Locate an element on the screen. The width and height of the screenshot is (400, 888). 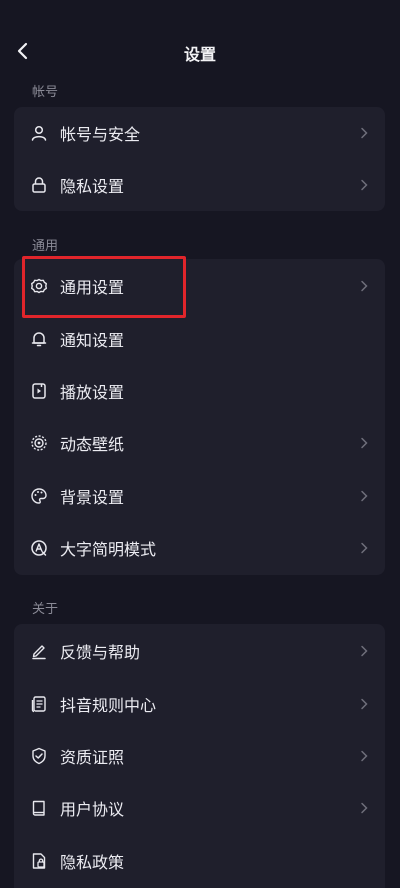
row-label: 用户协议 is located at coordinates (92, 809).